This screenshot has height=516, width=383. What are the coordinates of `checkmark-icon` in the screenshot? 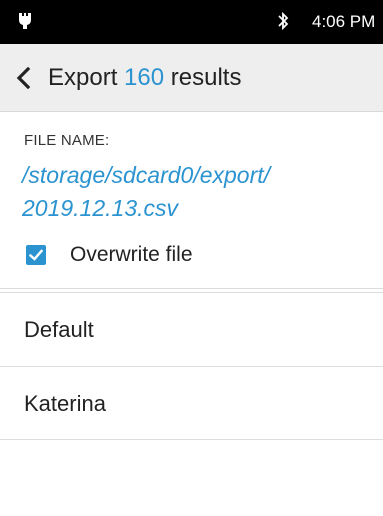 It's located at (36, 255).